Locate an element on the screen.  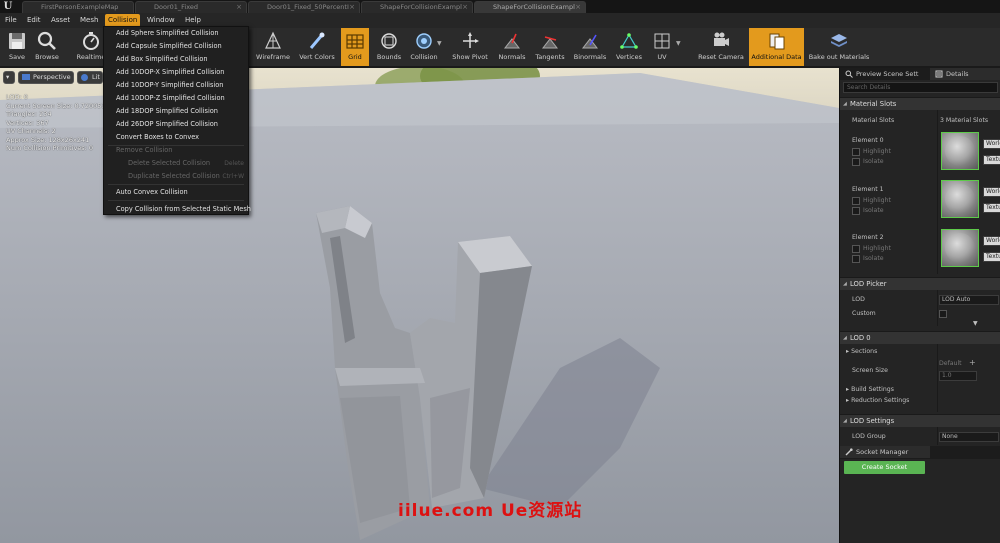
tab-door01-fixed-50percent: Door01_Fixed_50PercentI× is located at coordinates (304, 7).